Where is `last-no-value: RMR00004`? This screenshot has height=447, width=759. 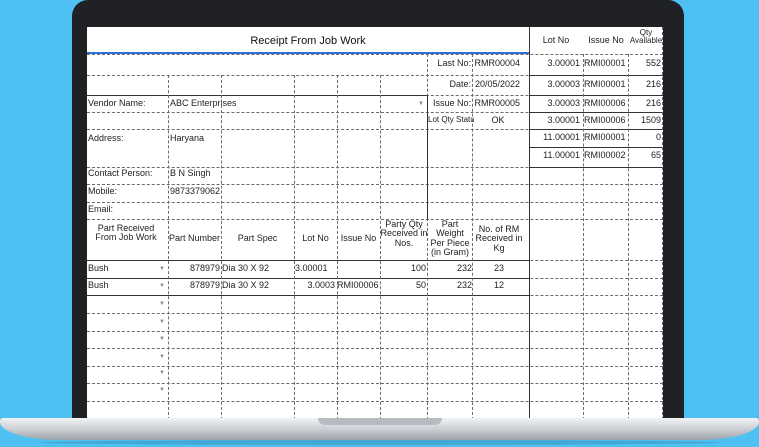
last-no-value: RMR00004 is located at coordinates (496, 63).